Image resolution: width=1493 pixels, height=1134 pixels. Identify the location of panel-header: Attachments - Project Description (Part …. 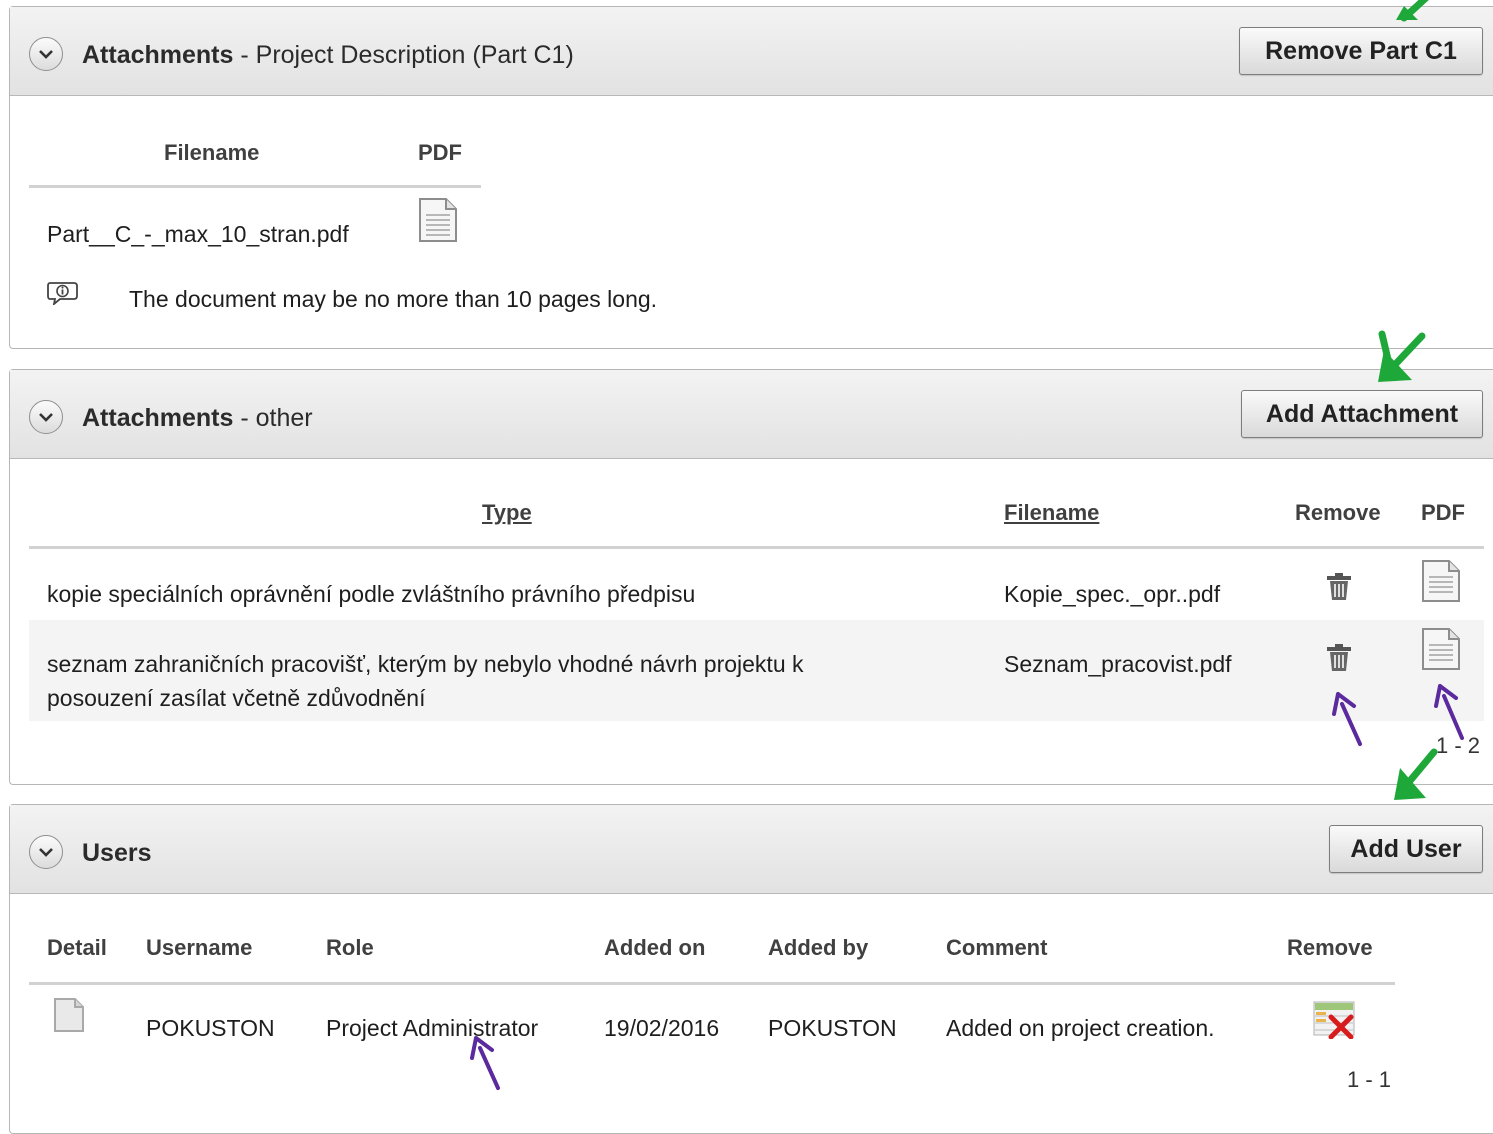
(751, 51).